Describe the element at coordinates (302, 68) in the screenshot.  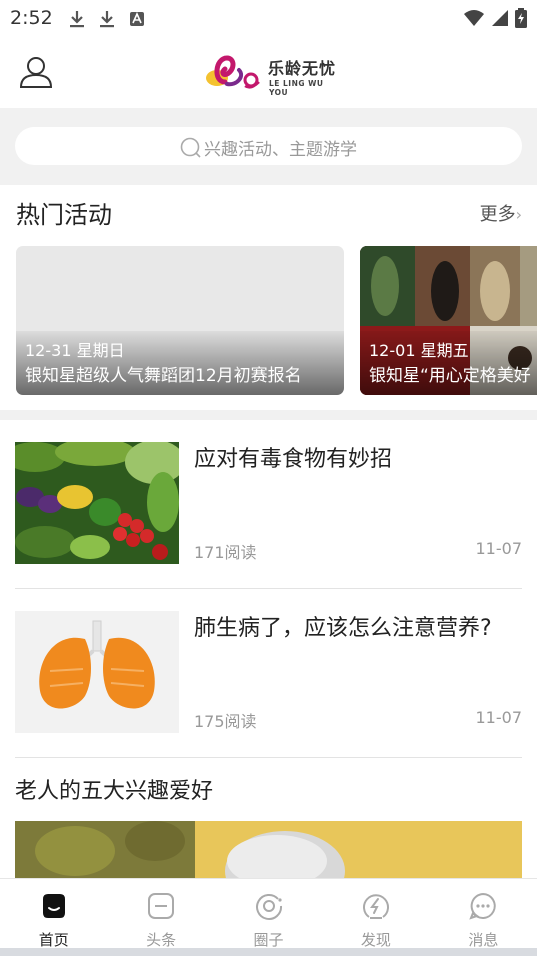
I see `logo-text: 乐龄无忧` at that location.